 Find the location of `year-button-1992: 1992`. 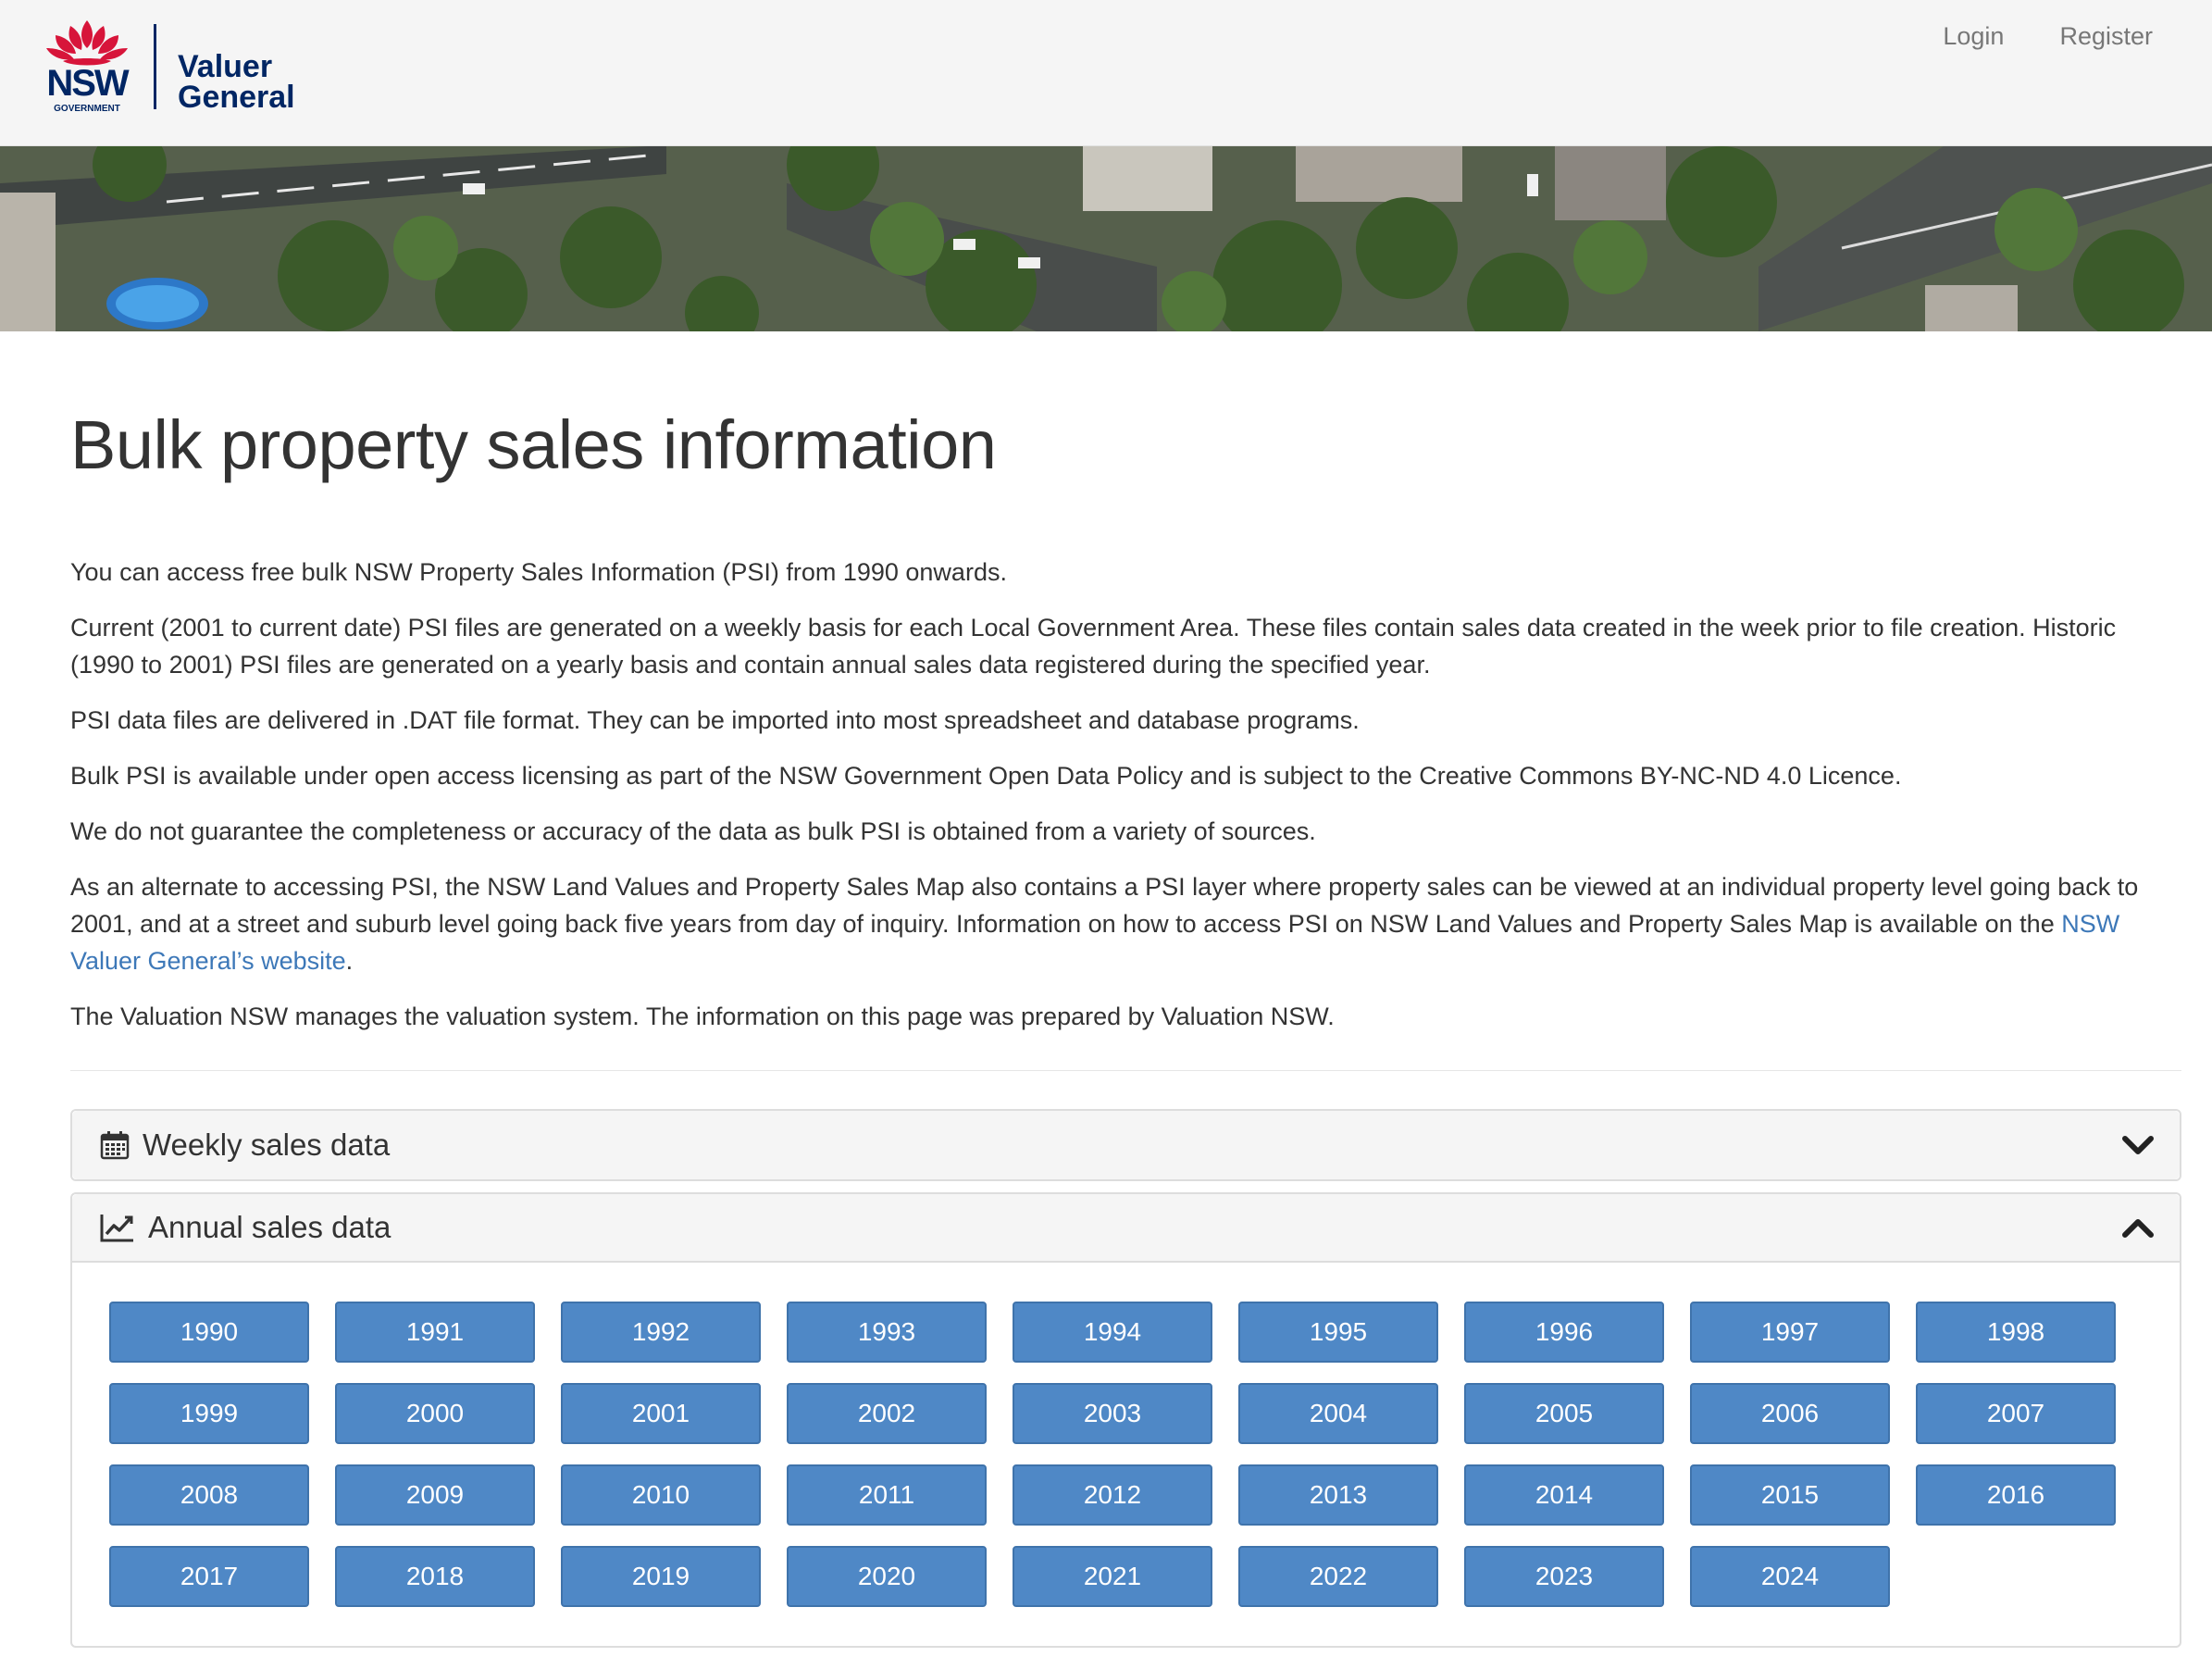

year-button-1992: 1992 is located at coordinates (661, 1332).